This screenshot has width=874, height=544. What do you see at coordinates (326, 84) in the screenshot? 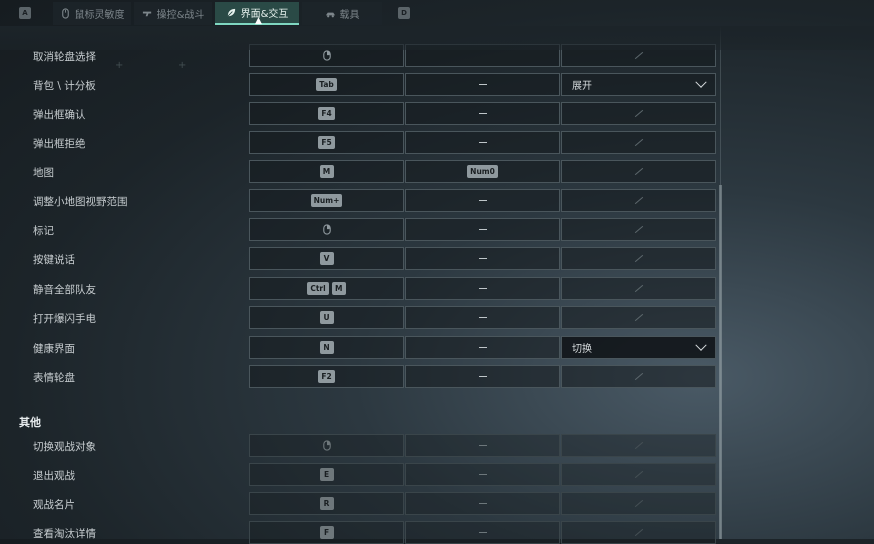
I see `primary-key-slot: Tab` at bounding box center [326, 84].